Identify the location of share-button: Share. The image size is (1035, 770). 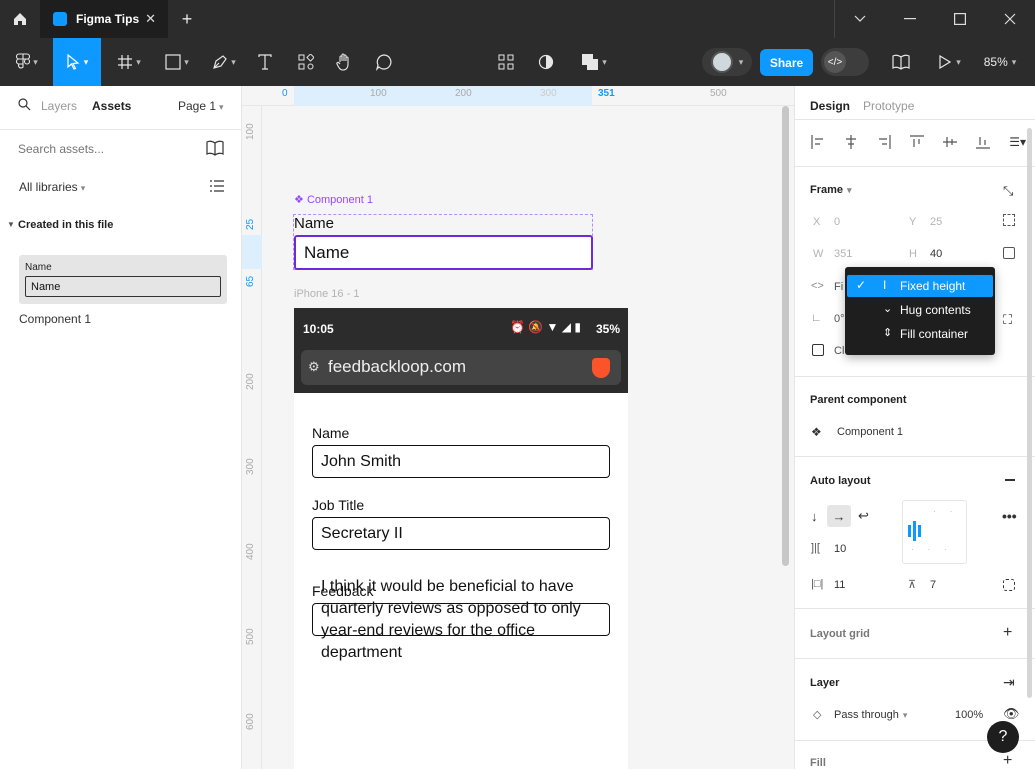
(786, 62).